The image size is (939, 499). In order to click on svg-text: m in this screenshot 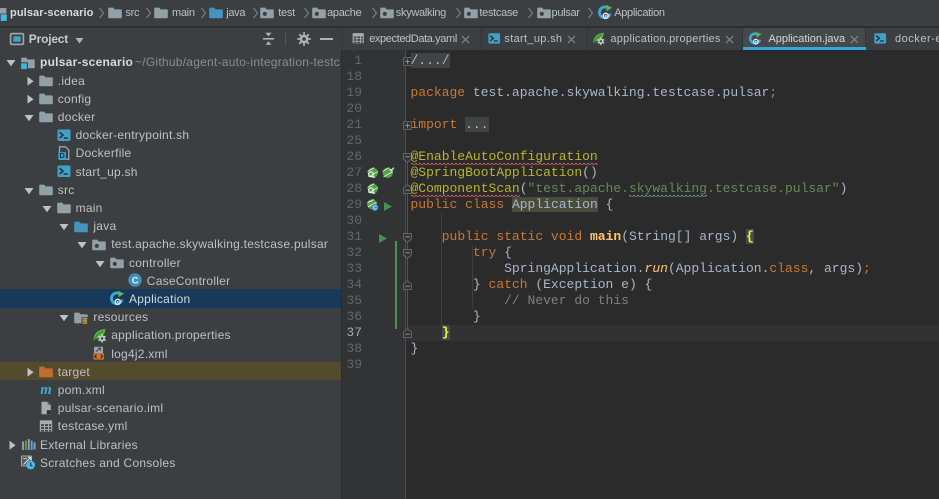, I will do `click(45, 389)`.